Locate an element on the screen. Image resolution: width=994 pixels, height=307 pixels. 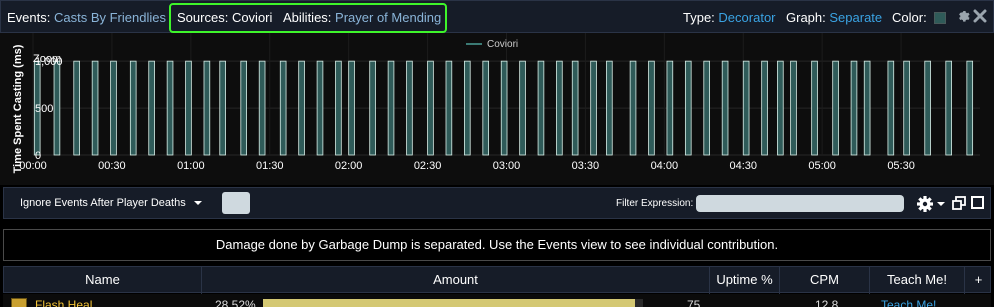
table-row: Flash Heal 28.52% 75 12.8 Teach Me! is located at coordinates (497, 300).